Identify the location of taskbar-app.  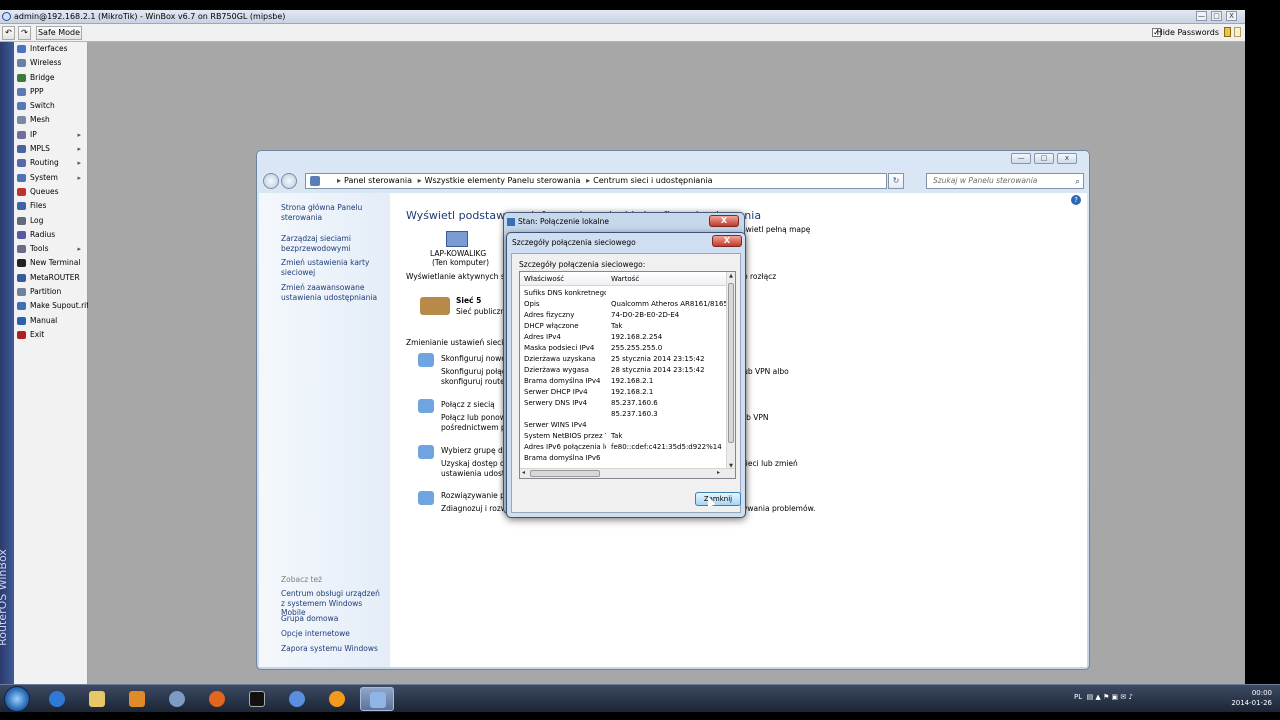
(177, 699).